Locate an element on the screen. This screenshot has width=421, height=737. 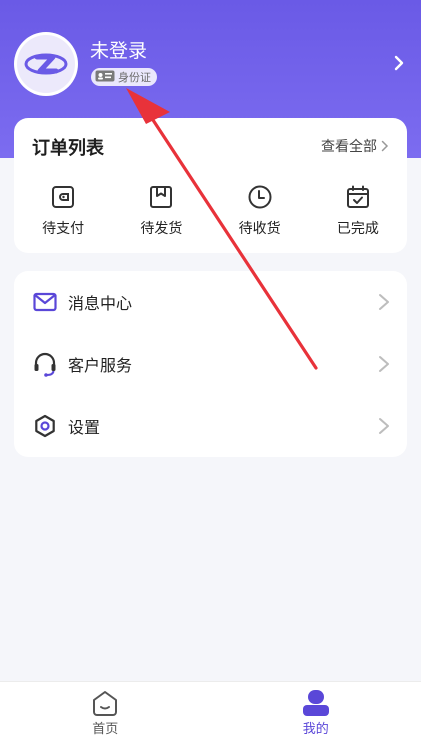
home-icon is located at coordinates (105, 703).